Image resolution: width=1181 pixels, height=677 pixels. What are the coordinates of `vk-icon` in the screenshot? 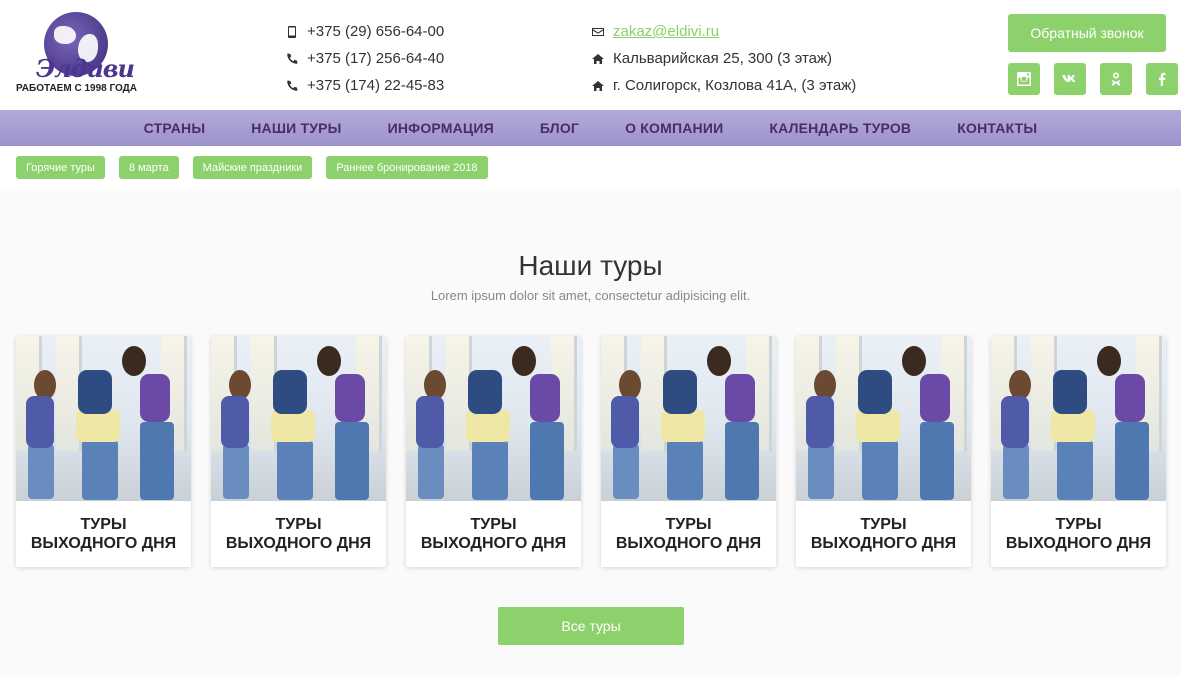 It's located at (1069, 78).